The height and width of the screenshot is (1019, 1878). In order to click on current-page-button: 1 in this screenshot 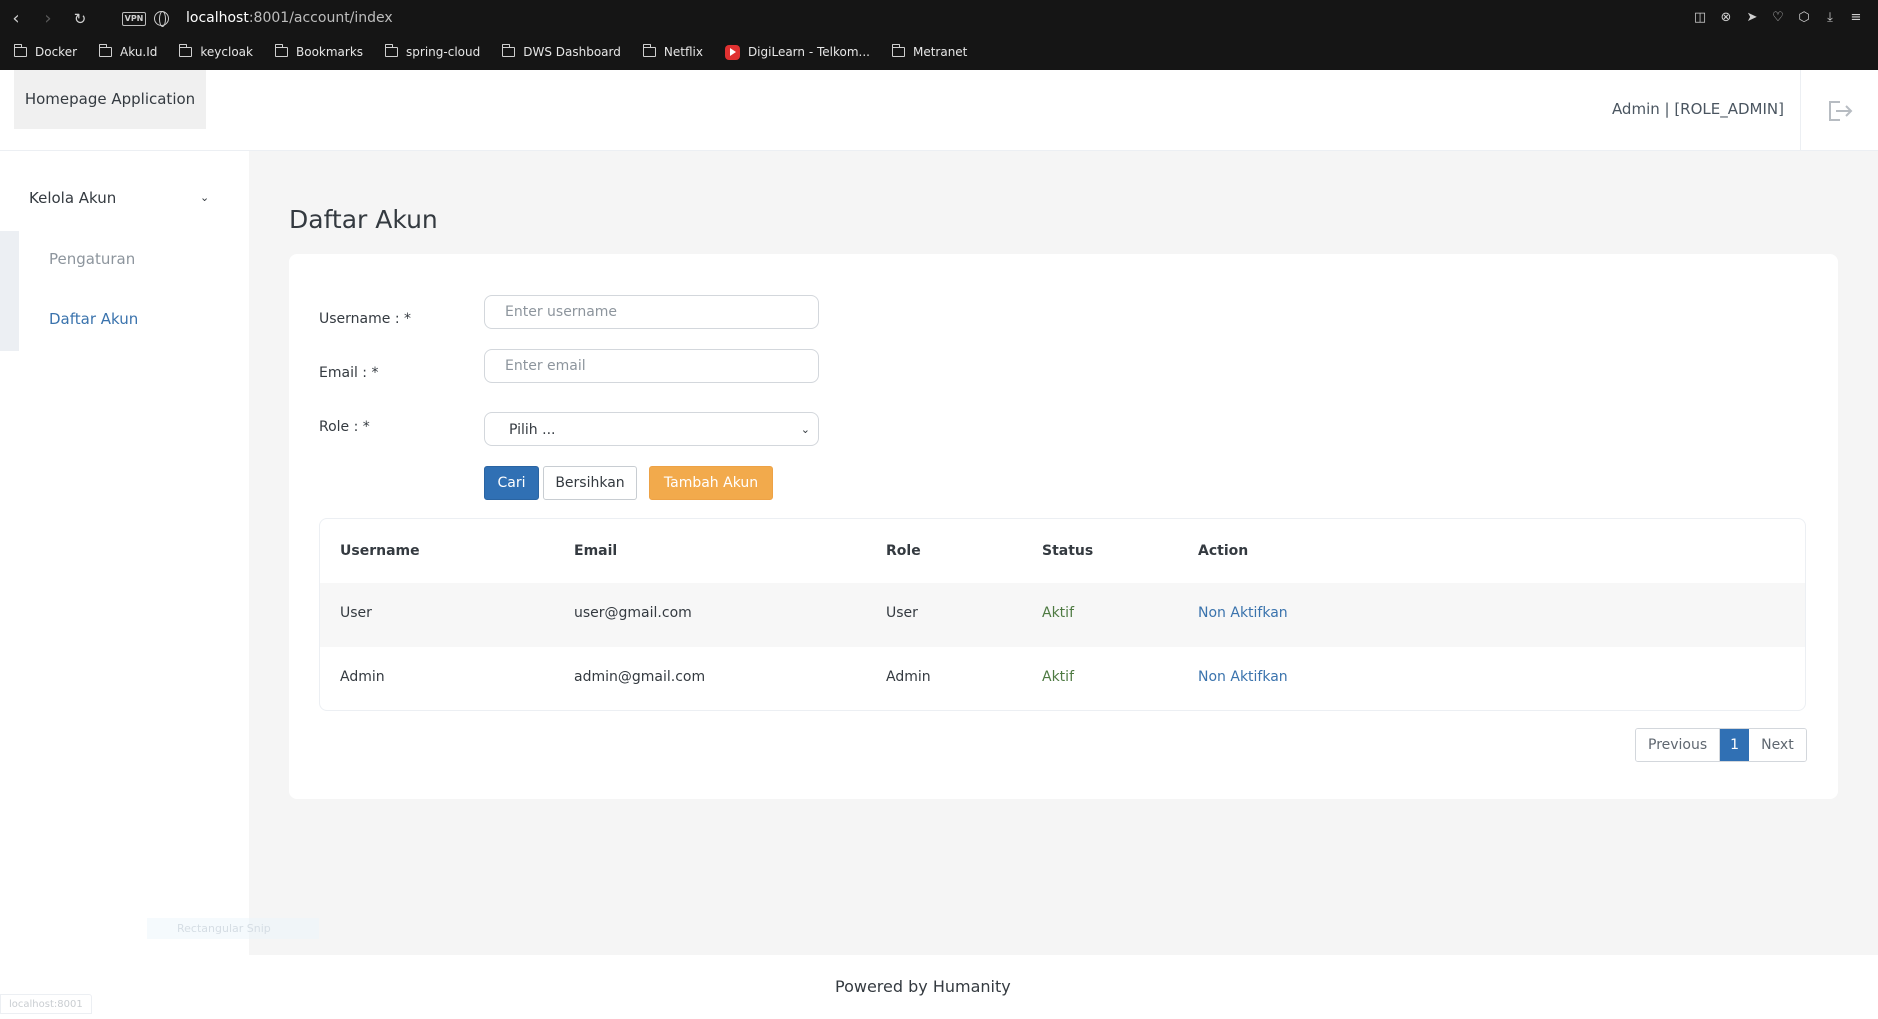, I will do `click(1735, 745)`.